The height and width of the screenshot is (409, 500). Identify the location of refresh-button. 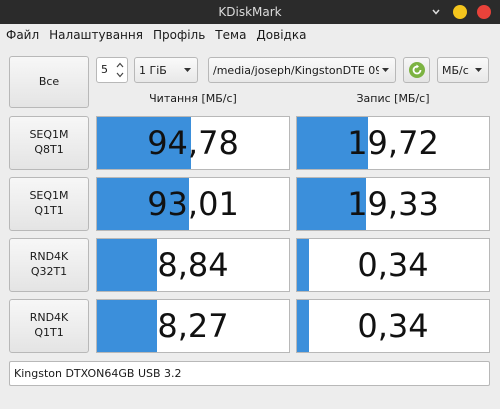
(416, 70).